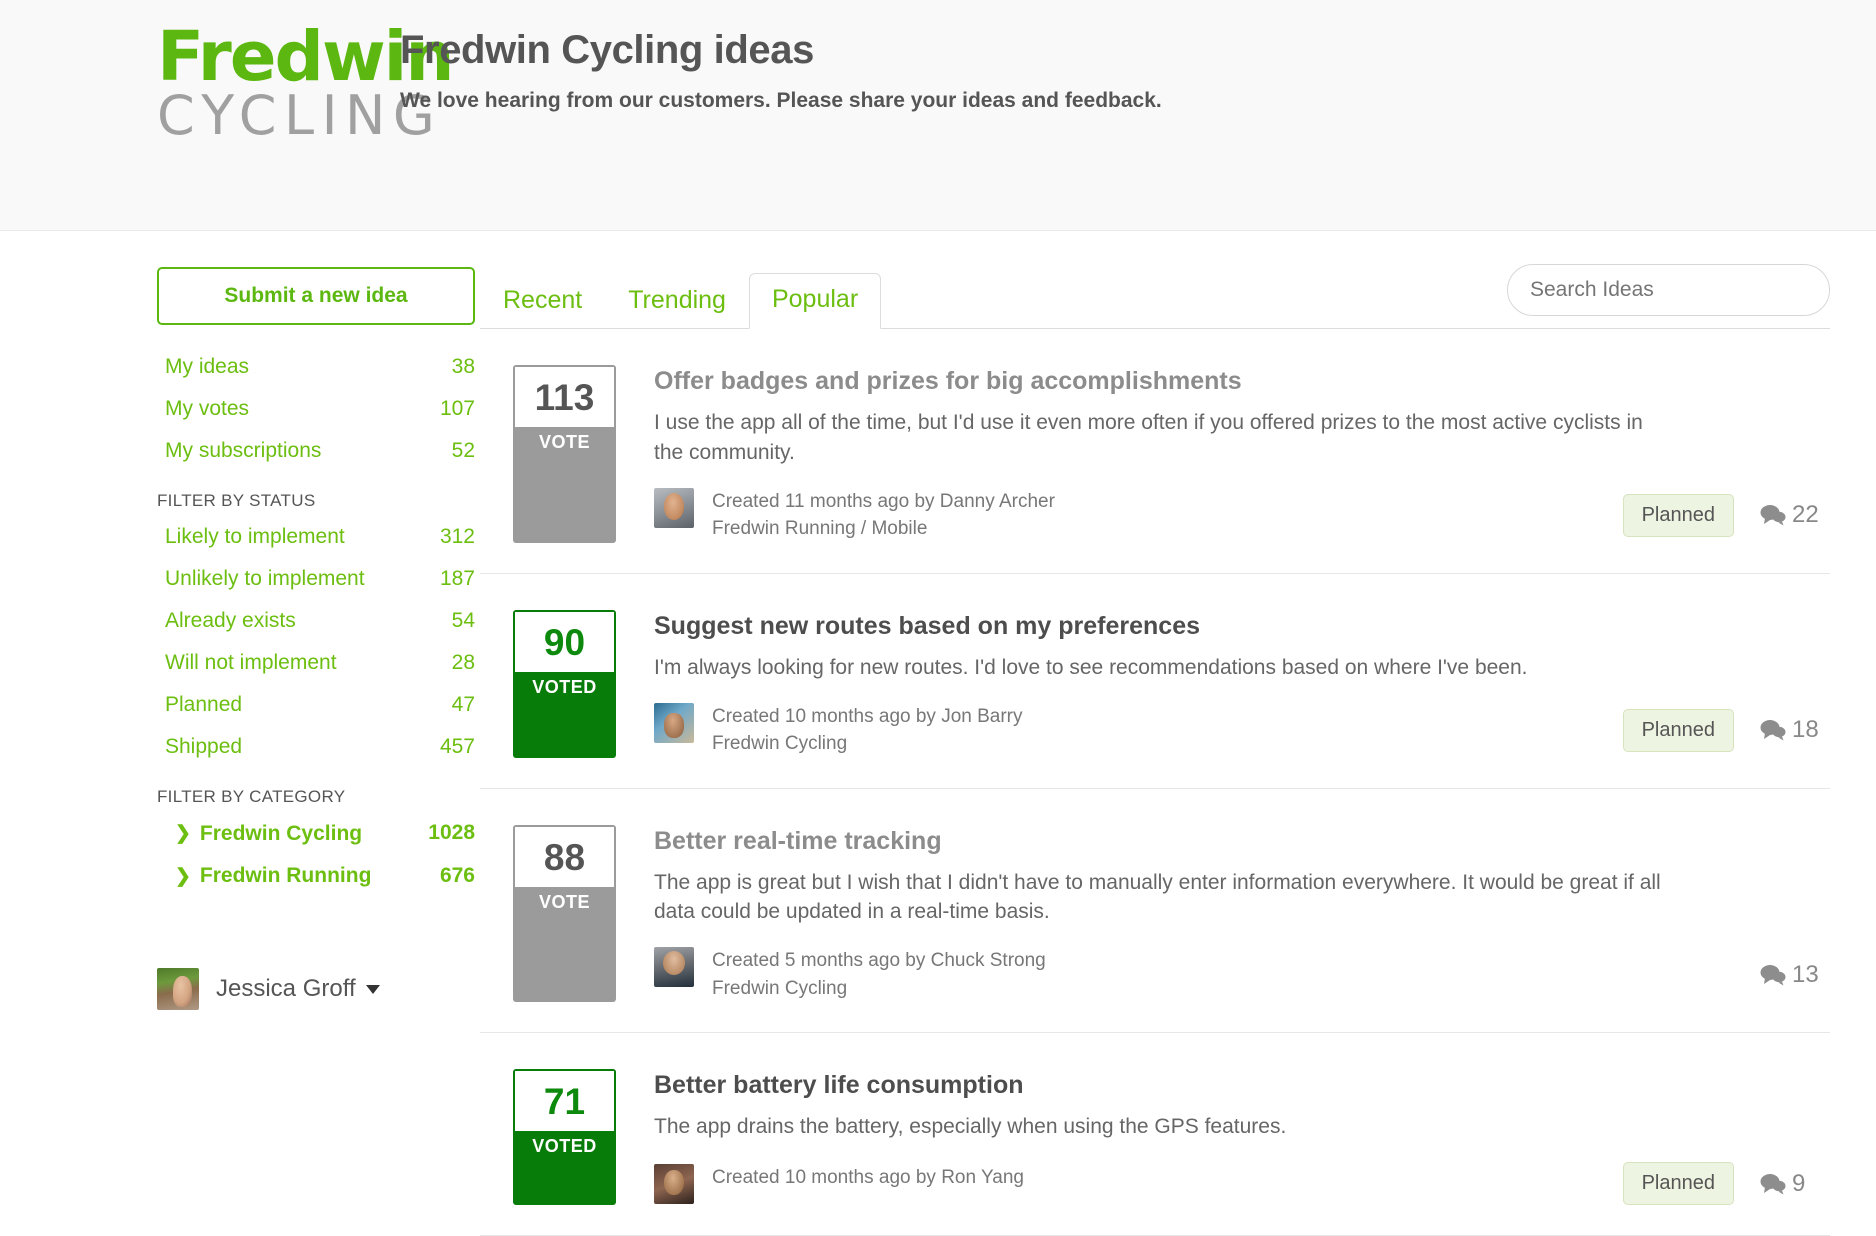 Image resolution: width=1876 pixels, height=1236 pixels. I want to click on vote-button: 90 VOTED, so click(564, 683).